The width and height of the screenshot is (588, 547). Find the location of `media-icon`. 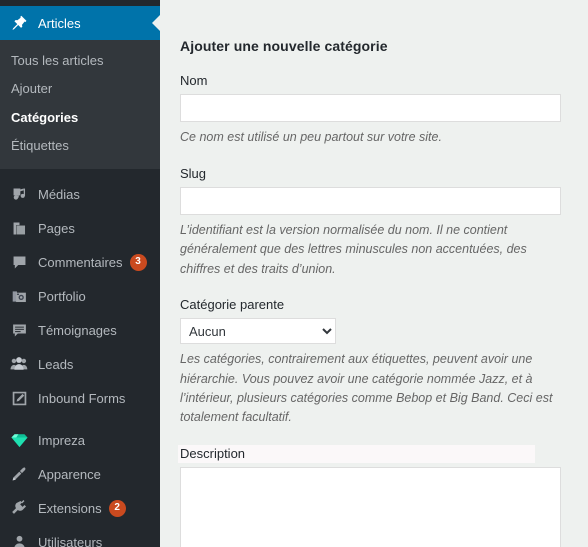

media-icon is located at coordinates (19, 194).